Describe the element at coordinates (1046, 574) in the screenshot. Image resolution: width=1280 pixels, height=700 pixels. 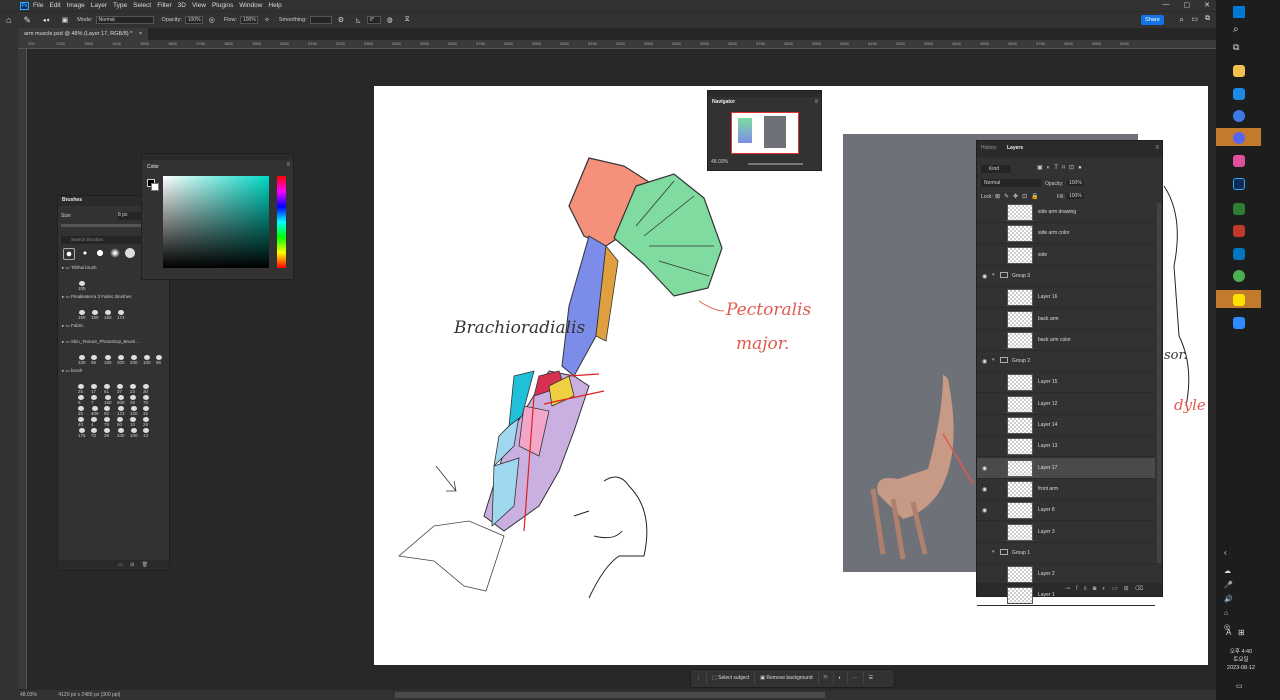
I see `layer-name: Layer 2` at that location.